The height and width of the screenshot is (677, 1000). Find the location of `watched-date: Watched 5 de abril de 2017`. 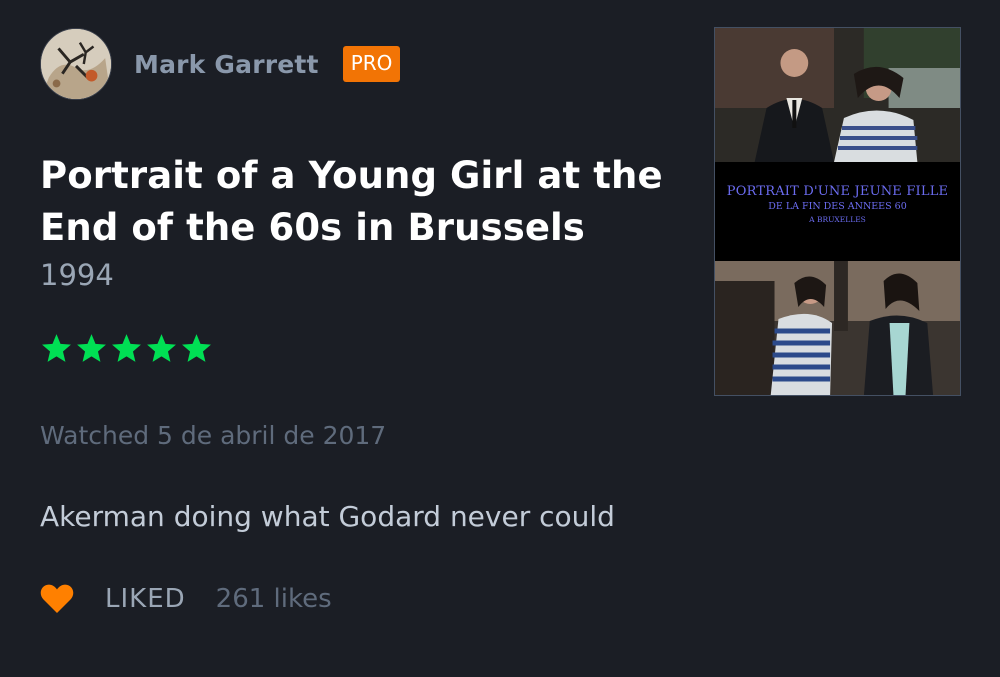

watched-date: Watched 5 de abril de 2017 is located at coordinates (213, 435).